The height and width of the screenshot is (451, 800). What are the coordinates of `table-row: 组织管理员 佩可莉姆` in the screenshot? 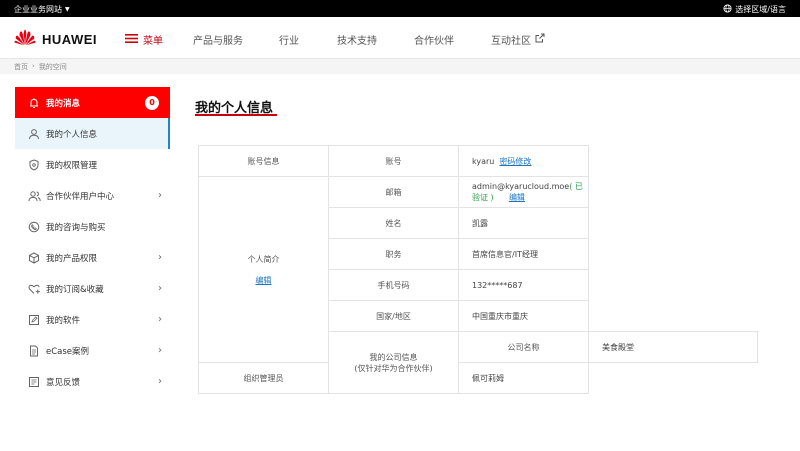 It's located at (478, 378).